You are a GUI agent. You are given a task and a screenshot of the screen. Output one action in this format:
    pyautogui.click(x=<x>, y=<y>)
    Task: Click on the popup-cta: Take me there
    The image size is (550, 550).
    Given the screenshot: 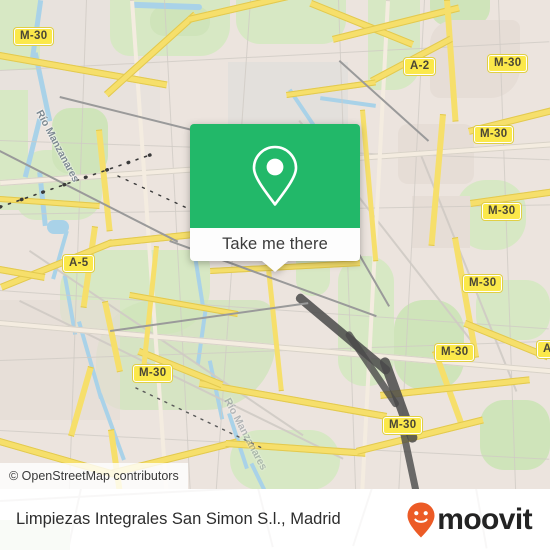 What is the action you would take?
    pyautogui.click(x=275, y=244)
    